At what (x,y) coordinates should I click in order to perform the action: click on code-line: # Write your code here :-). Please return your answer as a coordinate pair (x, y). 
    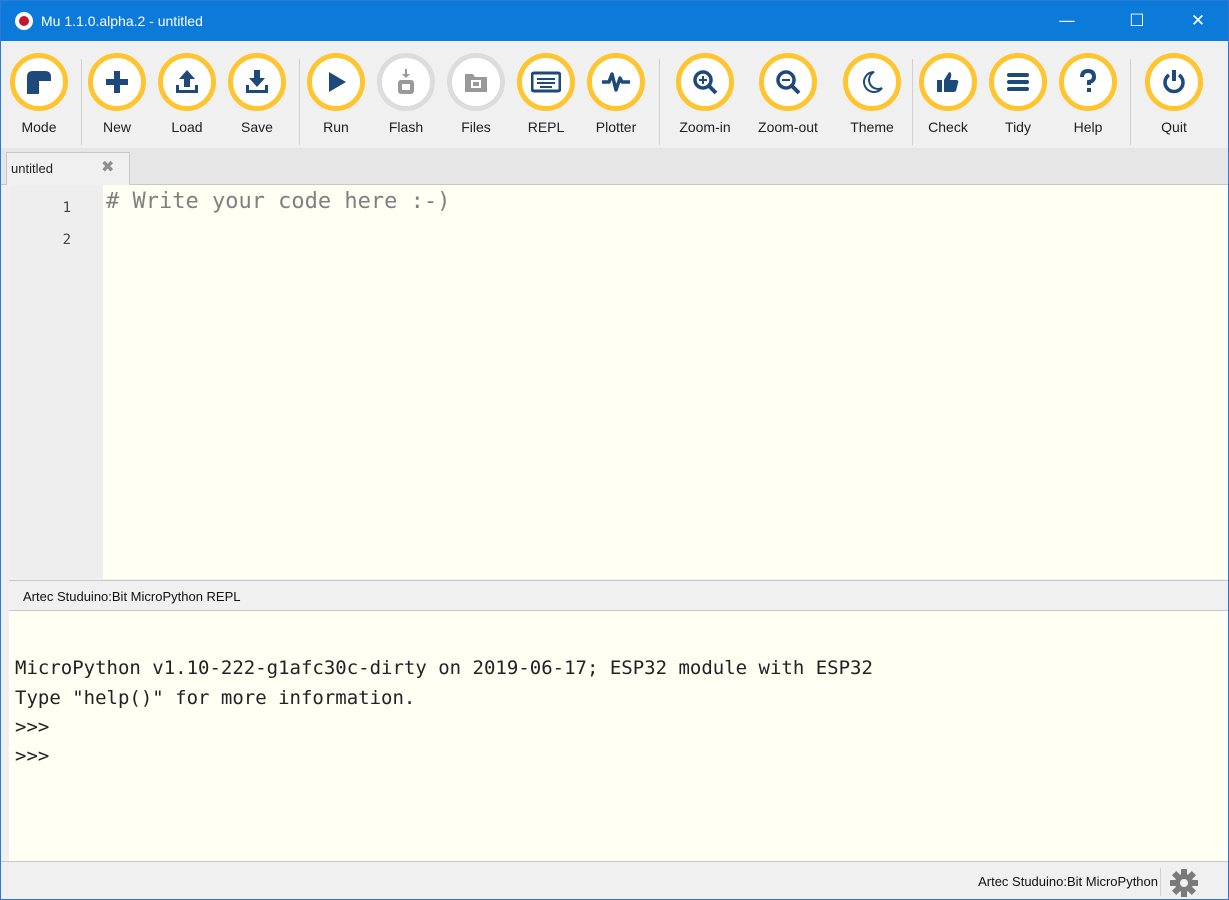
    Looking at the image, I should click on (278, 201).